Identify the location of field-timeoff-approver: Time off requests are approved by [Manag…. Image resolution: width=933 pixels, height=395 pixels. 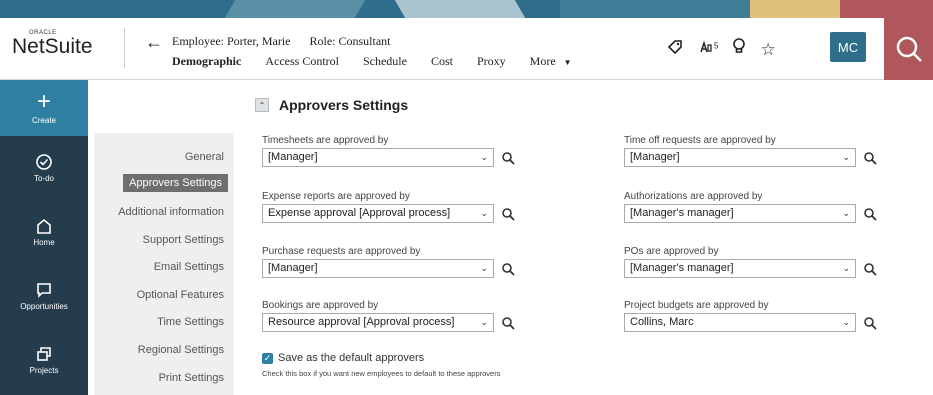
(750, 151).